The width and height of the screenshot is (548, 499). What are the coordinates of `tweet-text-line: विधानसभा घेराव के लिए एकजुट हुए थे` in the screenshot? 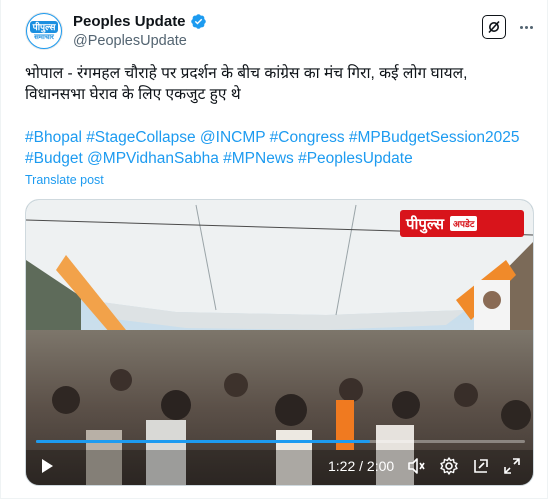 It's located at (133, 94).